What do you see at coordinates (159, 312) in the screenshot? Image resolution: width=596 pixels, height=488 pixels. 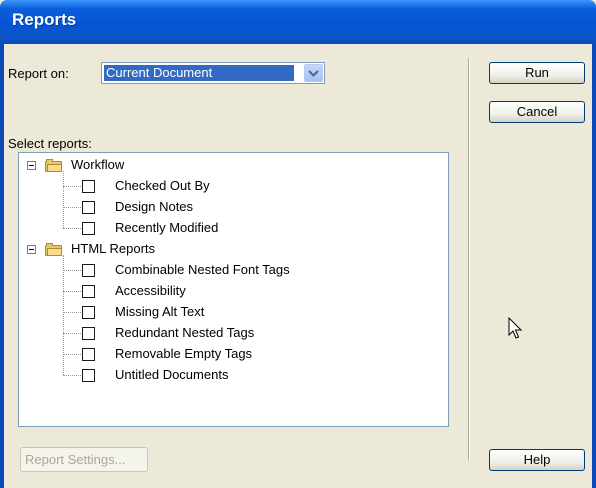 I see `report-item-label: Missing Alt Text` at bounding box center [159, 312].